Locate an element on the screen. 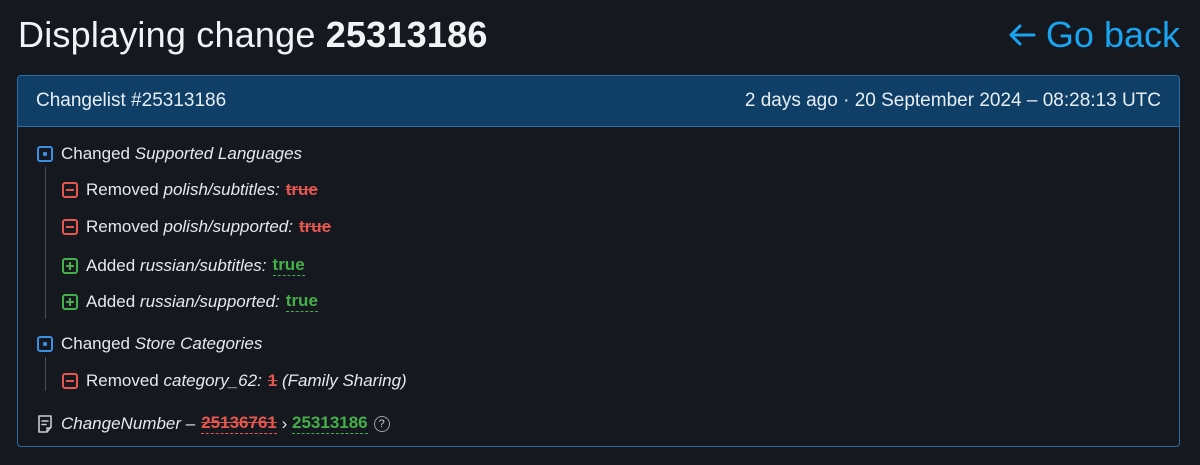 This screenshot has width=1200, height=465. new-change-number: 25313186 is located at coordinates (330, 423).